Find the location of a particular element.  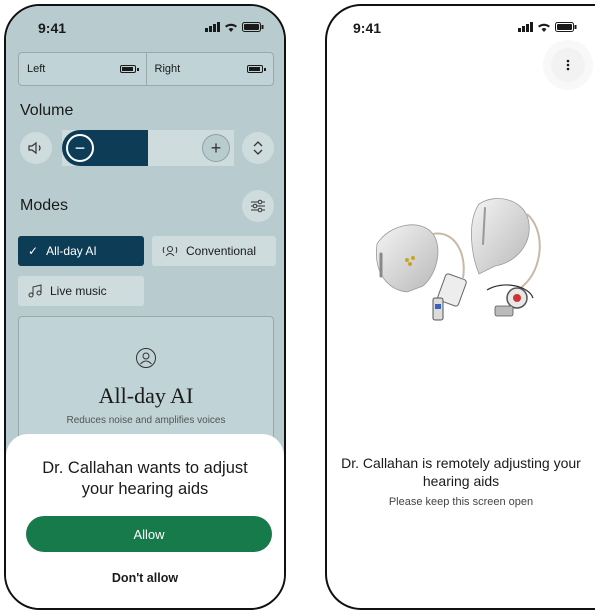

expand-volume-button is located at coordinates (258, 148).